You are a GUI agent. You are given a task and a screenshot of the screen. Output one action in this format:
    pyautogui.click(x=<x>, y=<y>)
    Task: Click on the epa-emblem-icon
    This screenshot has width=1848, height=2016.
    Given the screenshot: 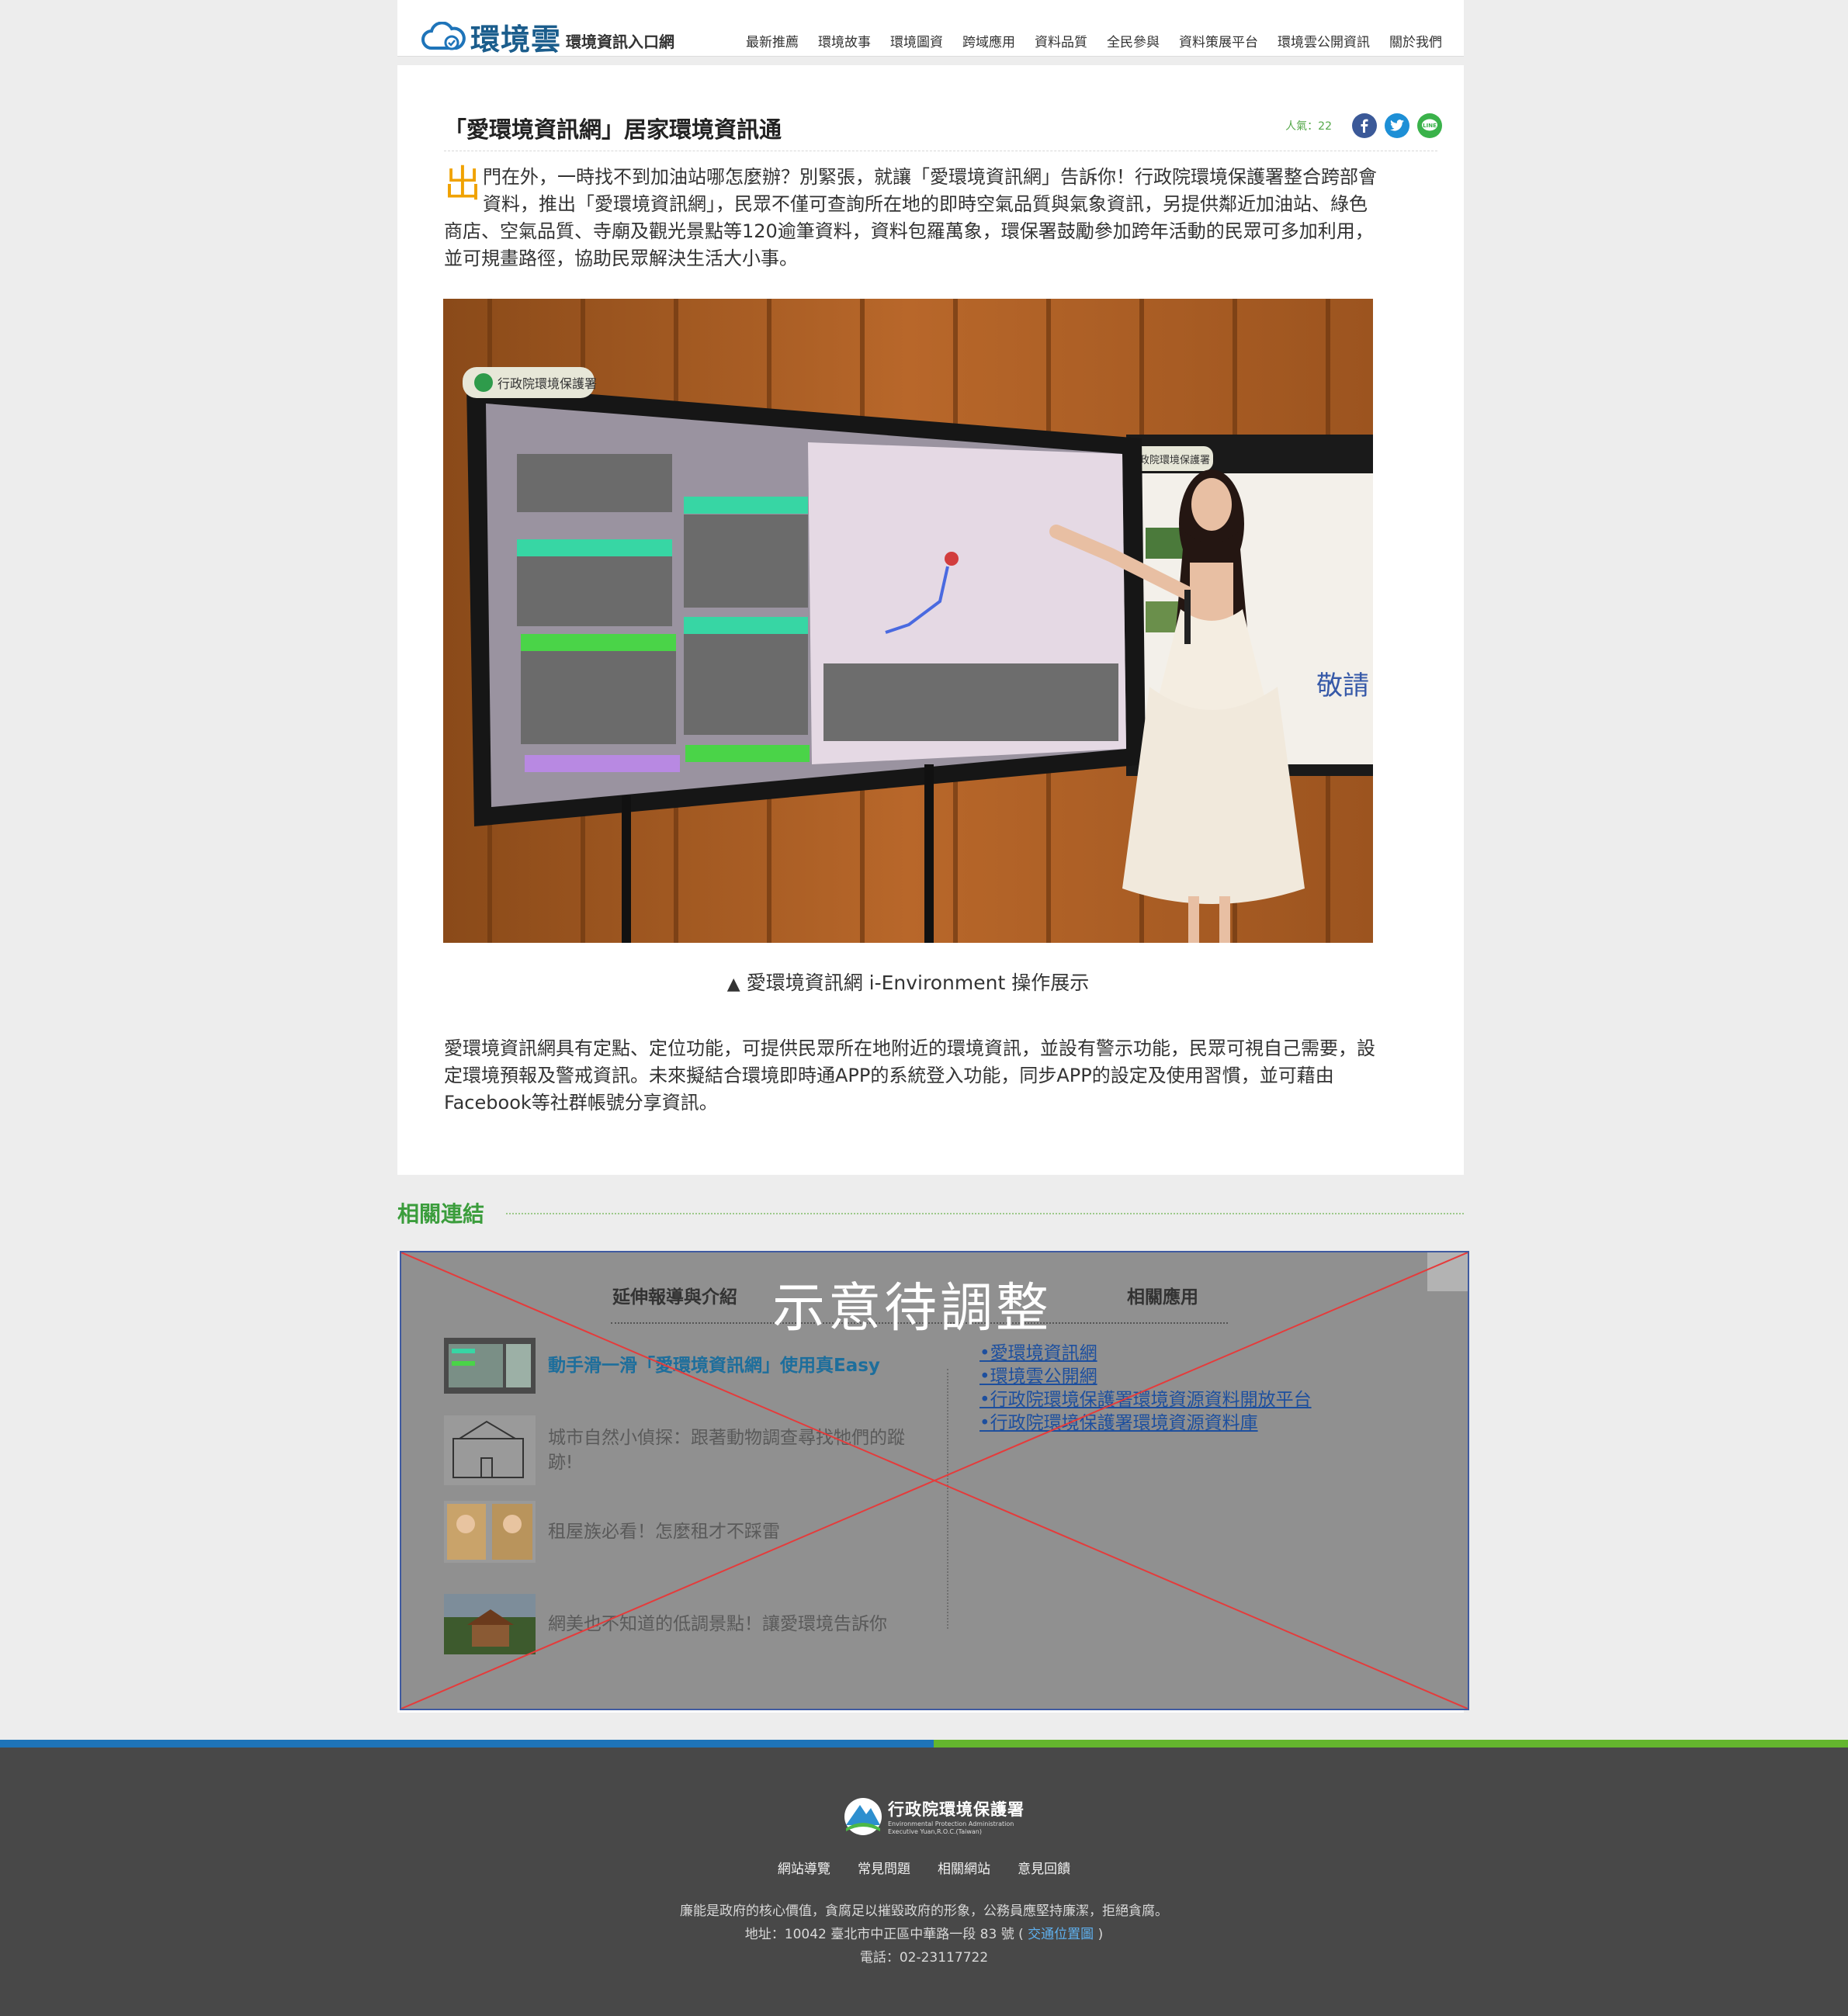 What is the action you would take?
    pyautogui.click(x=863, y=1817)
    